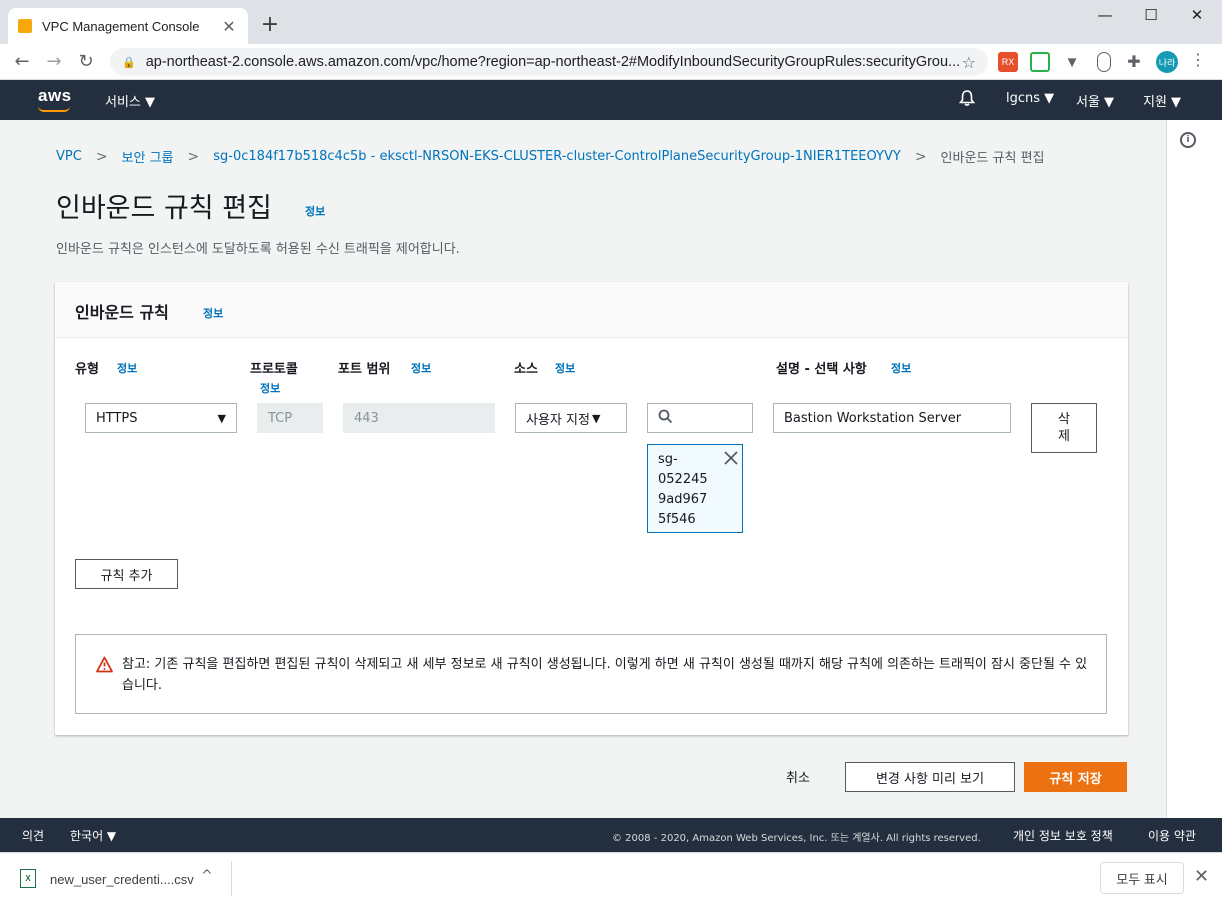 The width and height of the screenshot is (1222, 903). I want to click on reload-button: ↻, so click(86, 62).